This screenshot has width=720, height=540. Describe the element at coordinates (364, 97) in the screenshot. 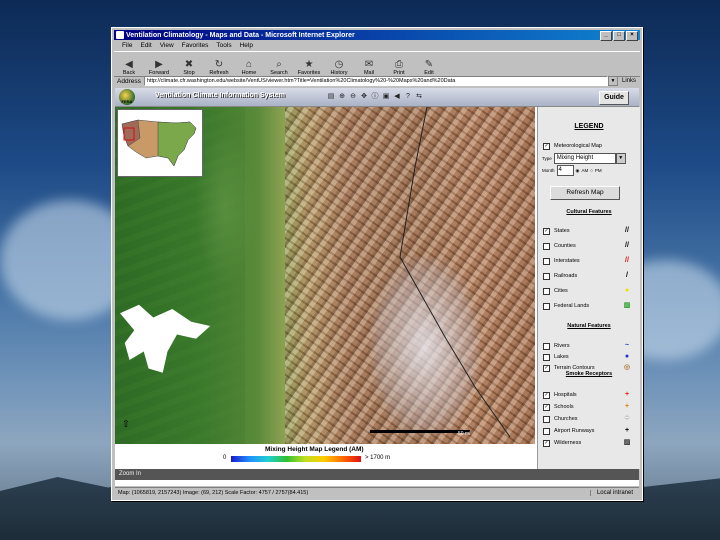

I see `pan-icon: ✥` at that location.